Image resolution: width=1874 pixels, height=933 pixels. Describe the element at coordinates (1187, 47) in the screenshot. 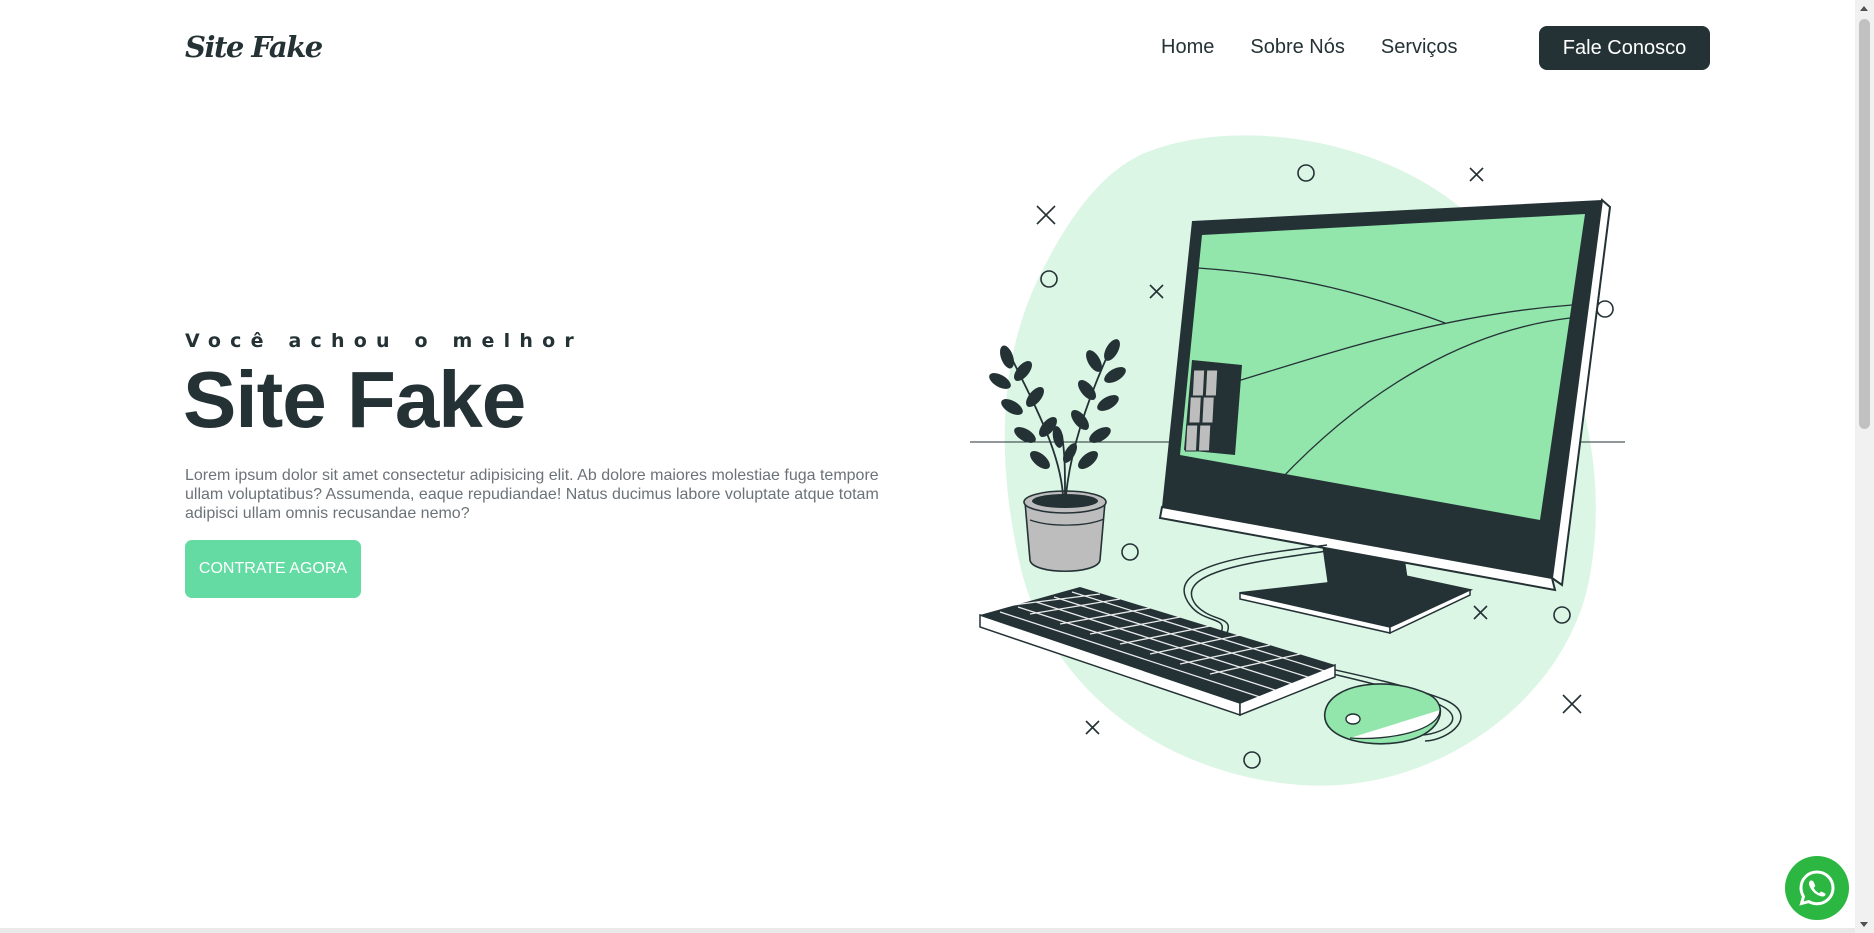

I see `nav-home: Home` at that location.